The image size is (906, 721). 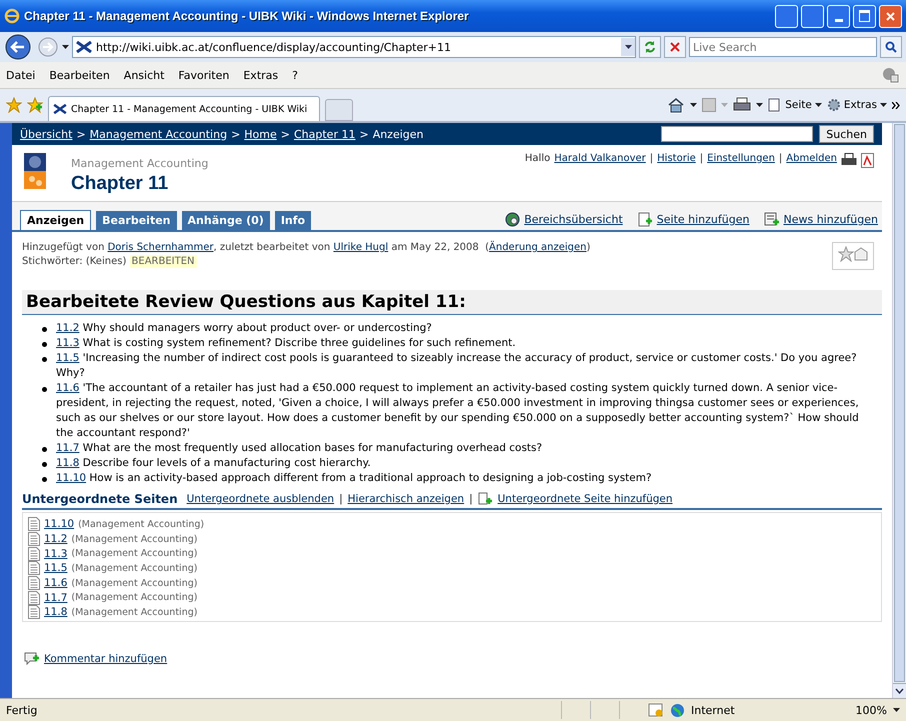 What do you see at coordinates (675, 47) in the screenshot?
I see `stop-button` at bounding box center [675, 47].